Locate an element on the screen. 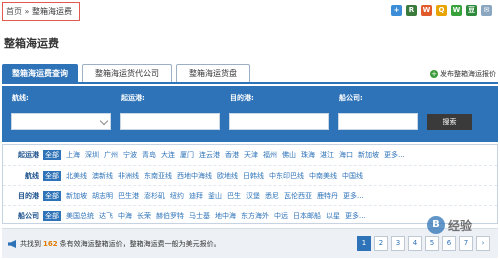 The width and height of the screenshot is (500, 260). filter-option: 汉堡 is located at coordinates (253, 196).